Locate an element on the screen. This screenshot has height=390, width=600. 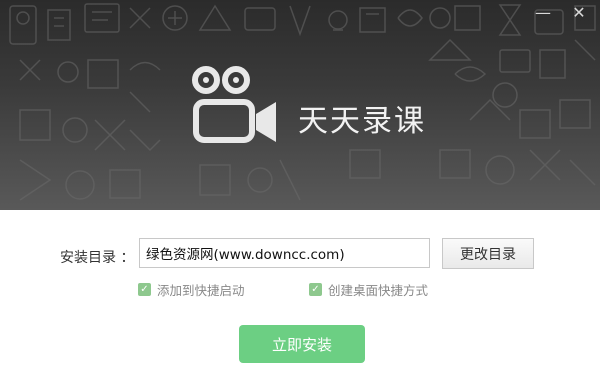
video-camera-icon is located at coordinates (234, 104).